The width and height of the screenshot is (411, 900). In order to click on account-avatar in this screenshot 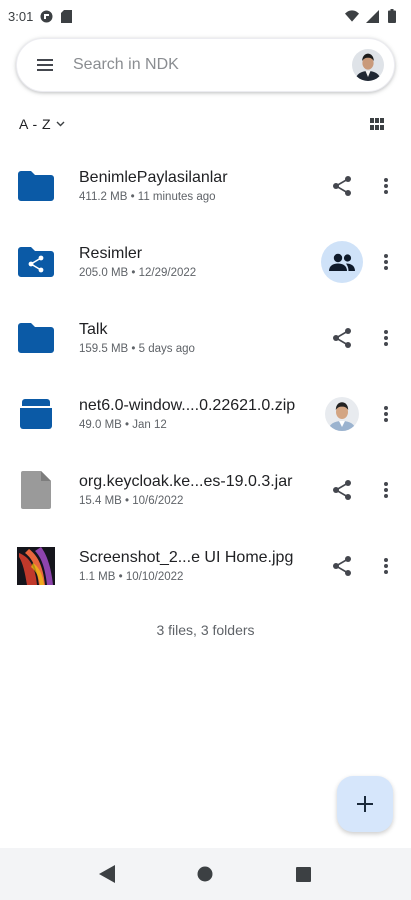, I will do `click(368, 65)`.